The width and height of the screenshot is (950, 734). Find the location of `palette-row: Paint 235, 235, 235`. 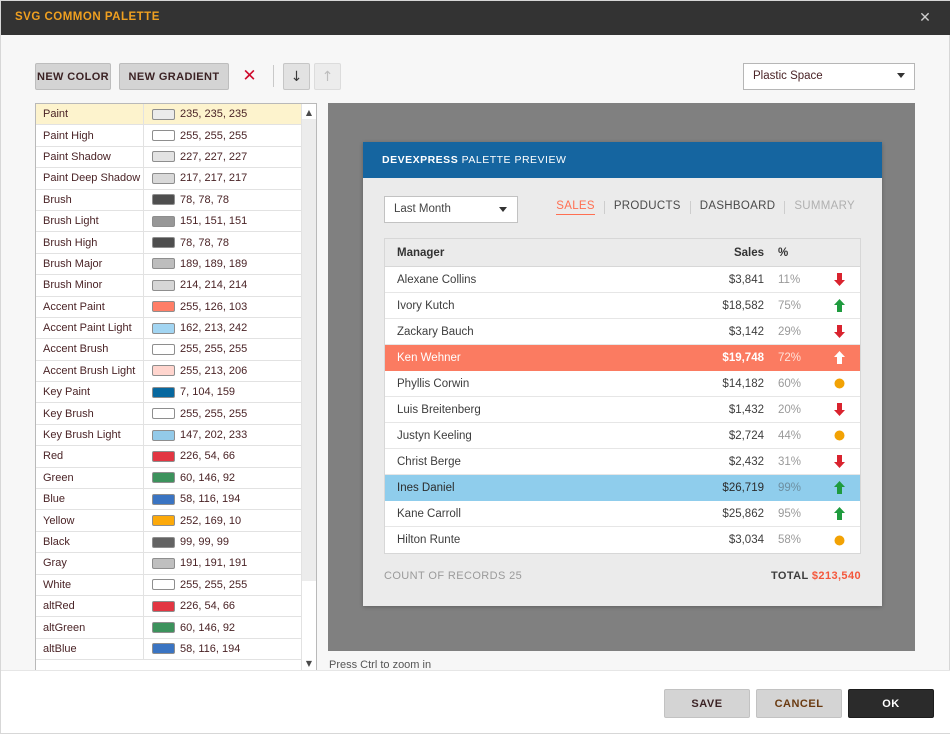

palette-row: Paint 235, 235, 235 is located at coordinates (168, 115).